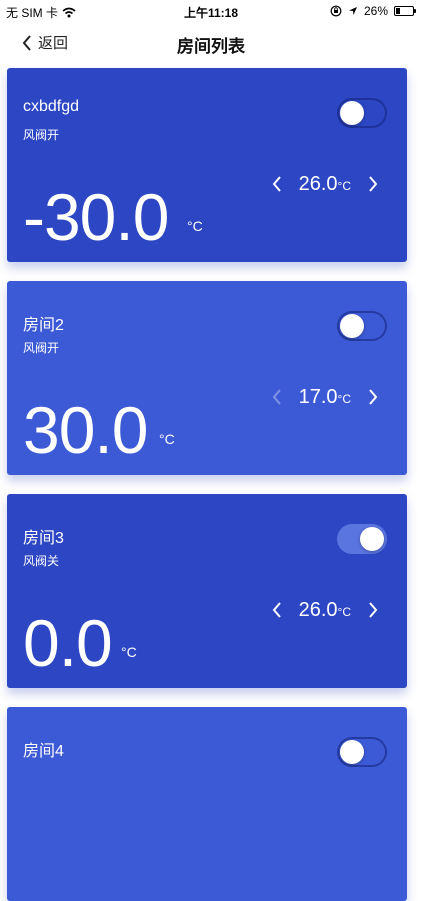  What do you see at coordinates (41, 561) in the screenshot?
I see `valve-status: 风阀关` at bounding box center [41, 561].